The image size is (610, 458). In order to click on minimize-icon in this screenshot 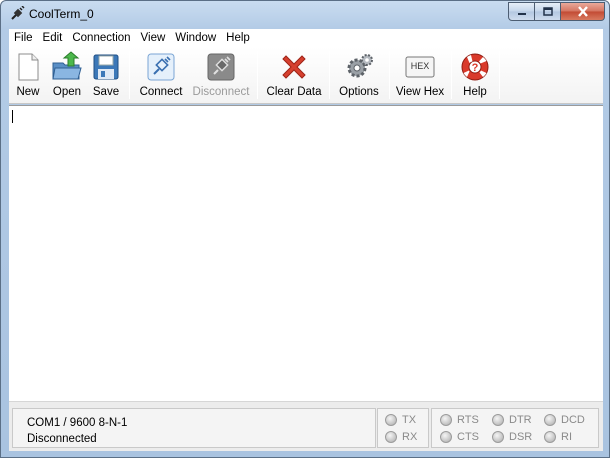, I will do `click(521, 13)`.